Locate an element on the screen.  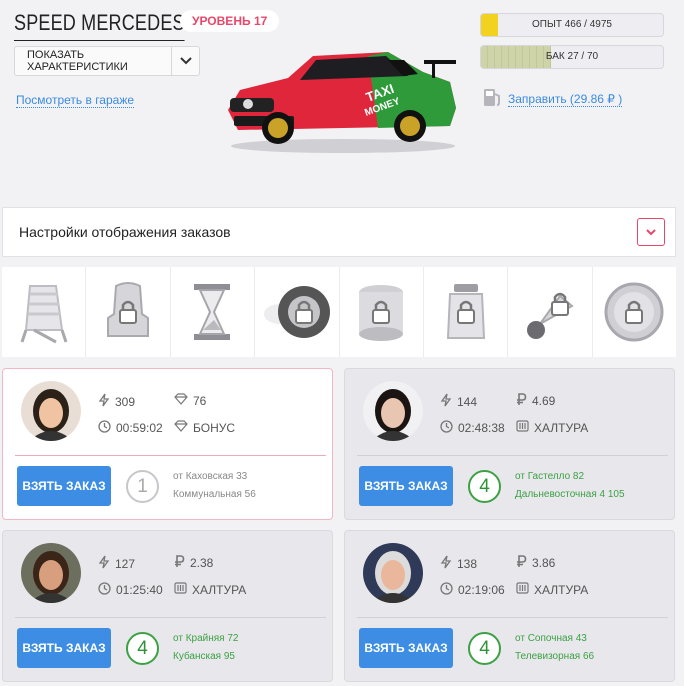
fuel-bar: БАК 27 / 70 is located at coordinates (572, 57).